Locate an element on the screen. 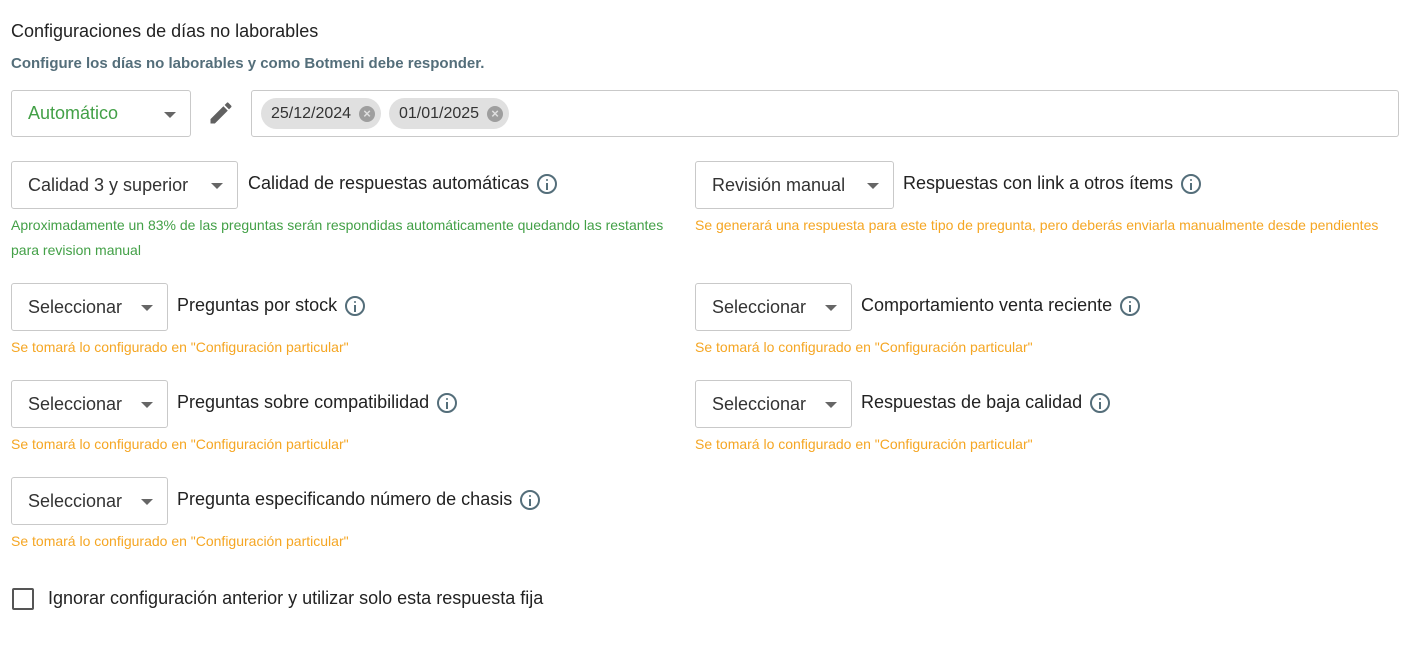  mode-select: Automático is located at coordinates (101, 113).